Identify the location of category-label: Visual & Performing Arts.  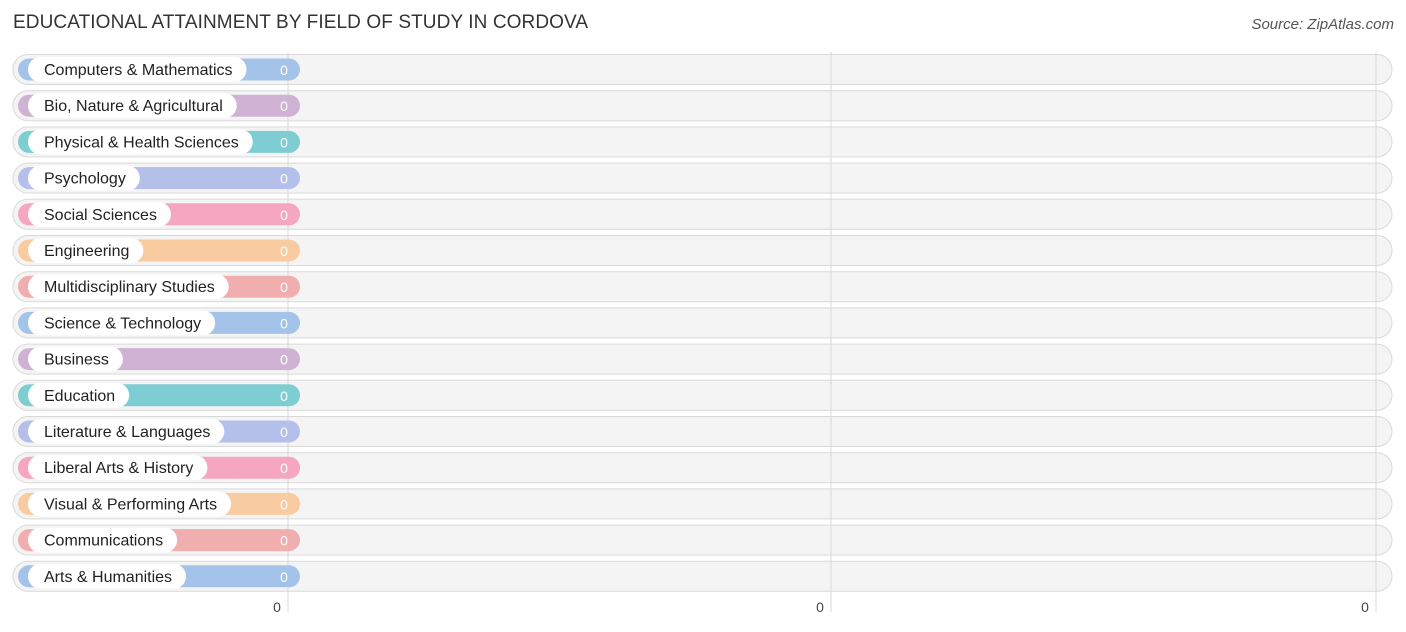
(130, 504).